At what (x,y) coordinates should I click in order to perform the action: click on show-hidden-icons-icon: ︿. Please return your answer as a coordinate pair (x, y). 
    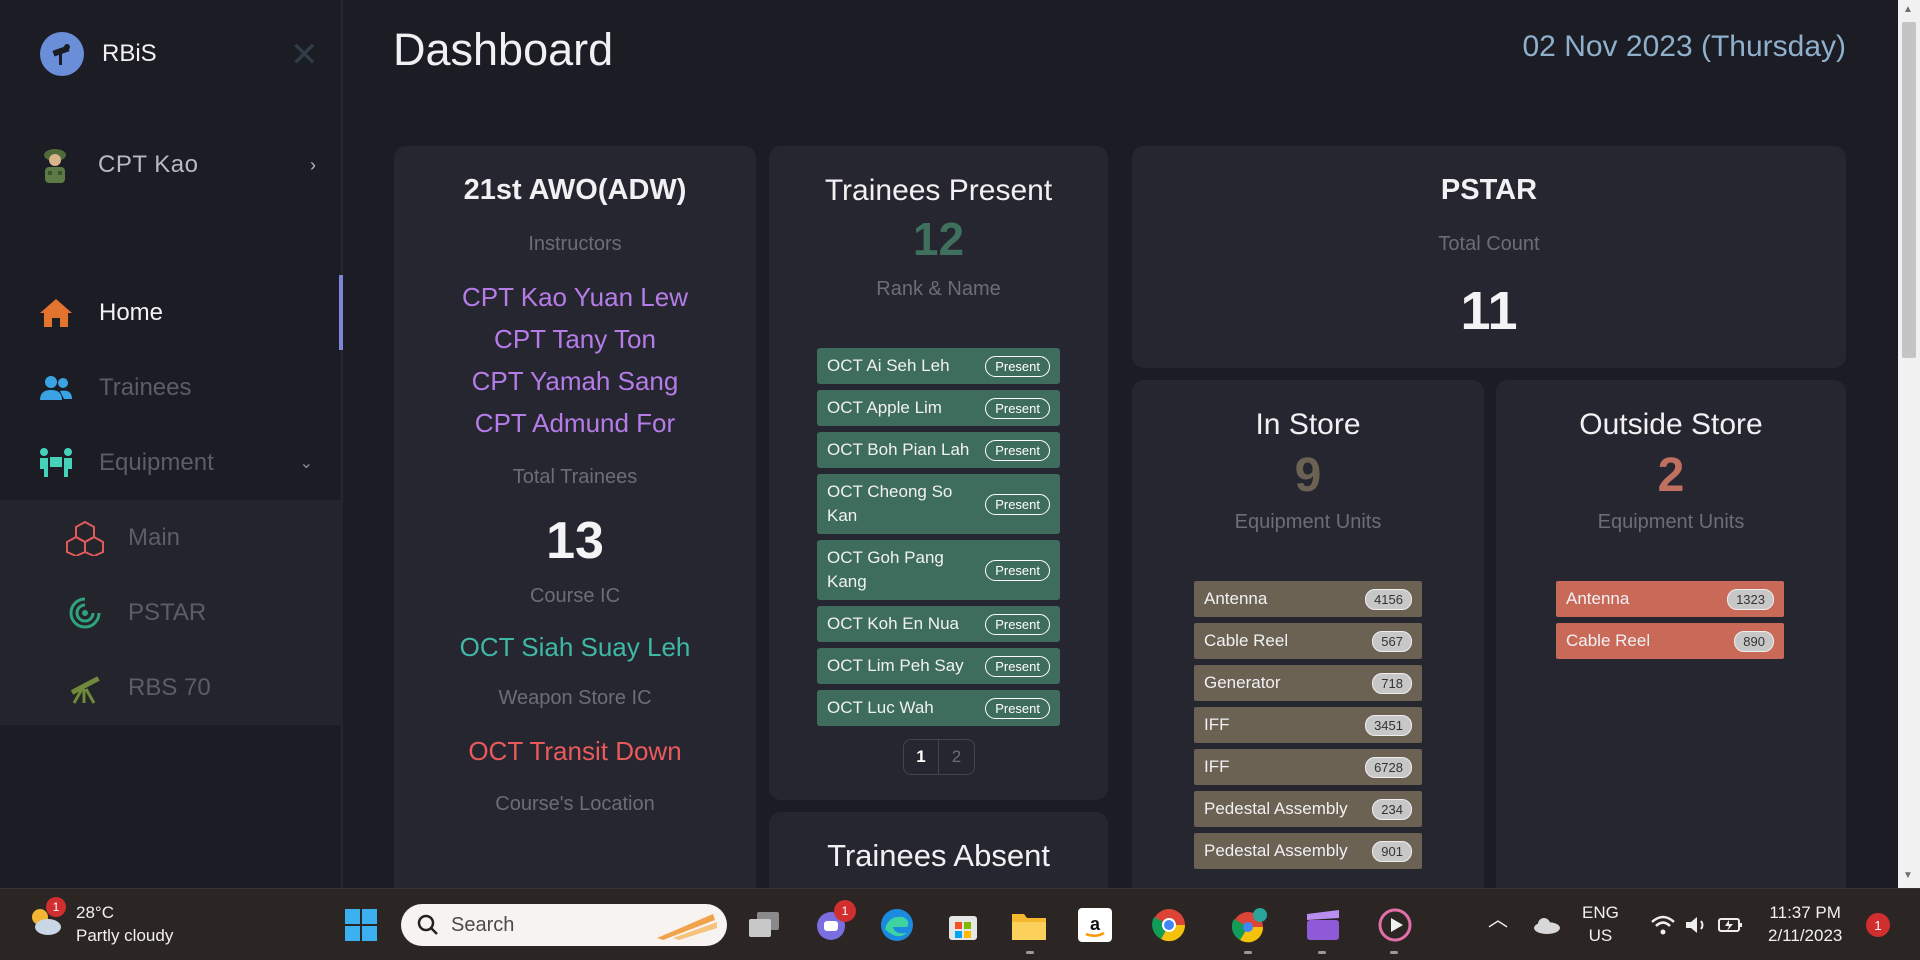
    Looking at the image, I should click on (1498, 920).